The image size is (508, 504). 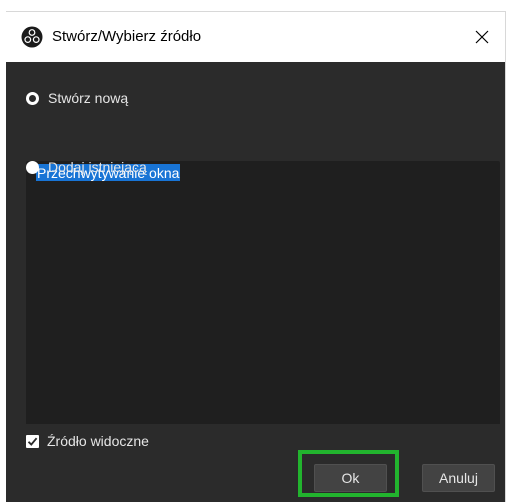 I want to click on obs-logo-icon, so click(x=32, y=37).